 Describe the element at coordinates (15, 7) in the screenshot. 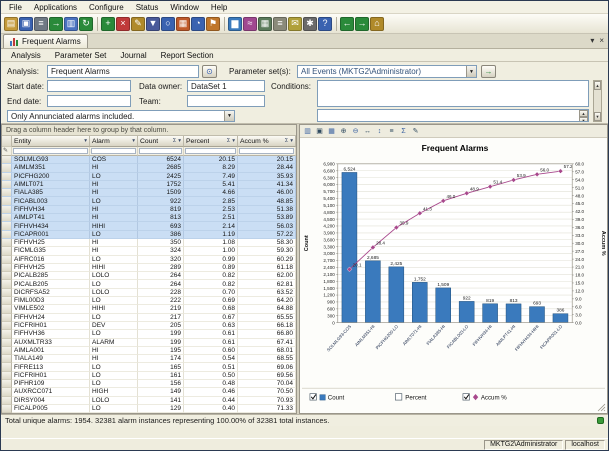

I see `menu-file: File` at that location.